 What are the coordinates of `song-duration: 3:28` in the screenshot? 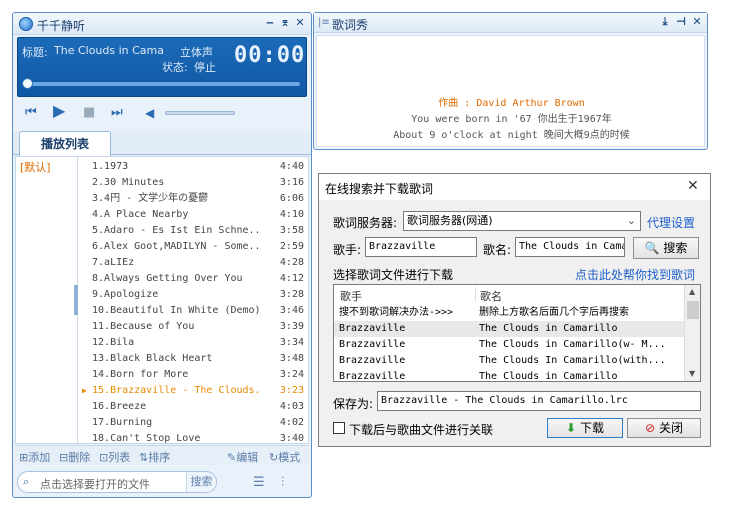 It's located at (291, 294).